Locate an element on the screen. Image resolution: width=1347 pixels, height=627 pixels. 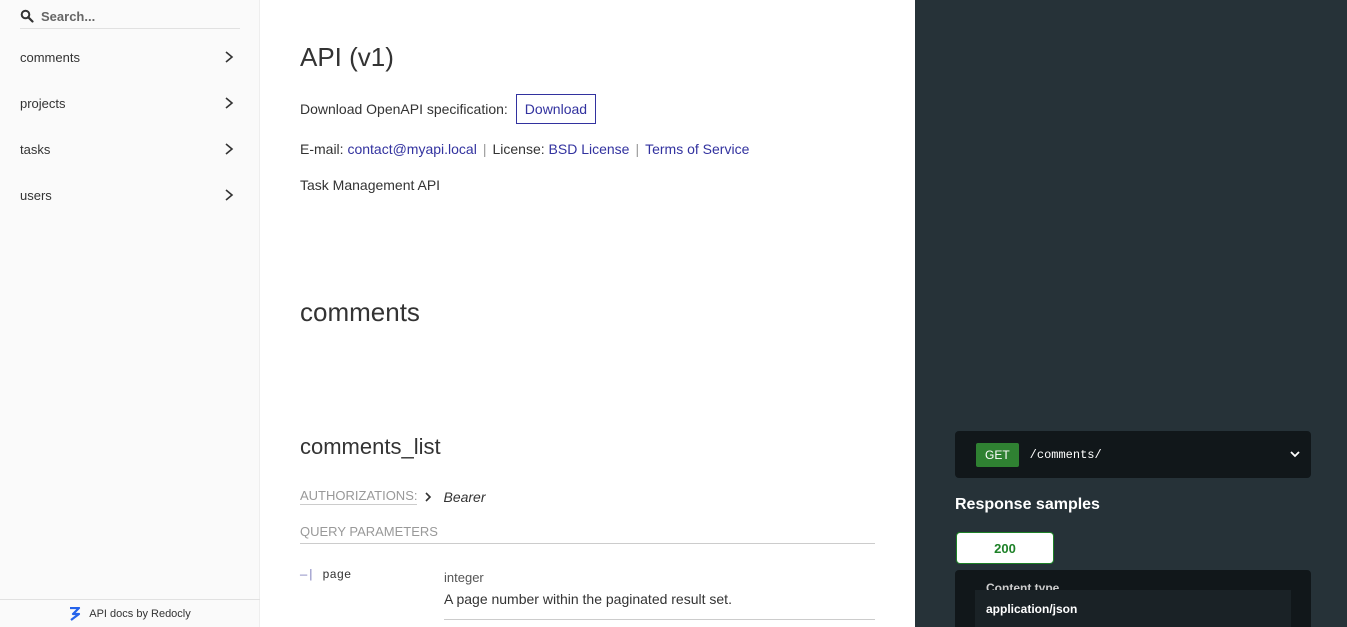
chevron-down-icon is located at coordinates (1295, 454).